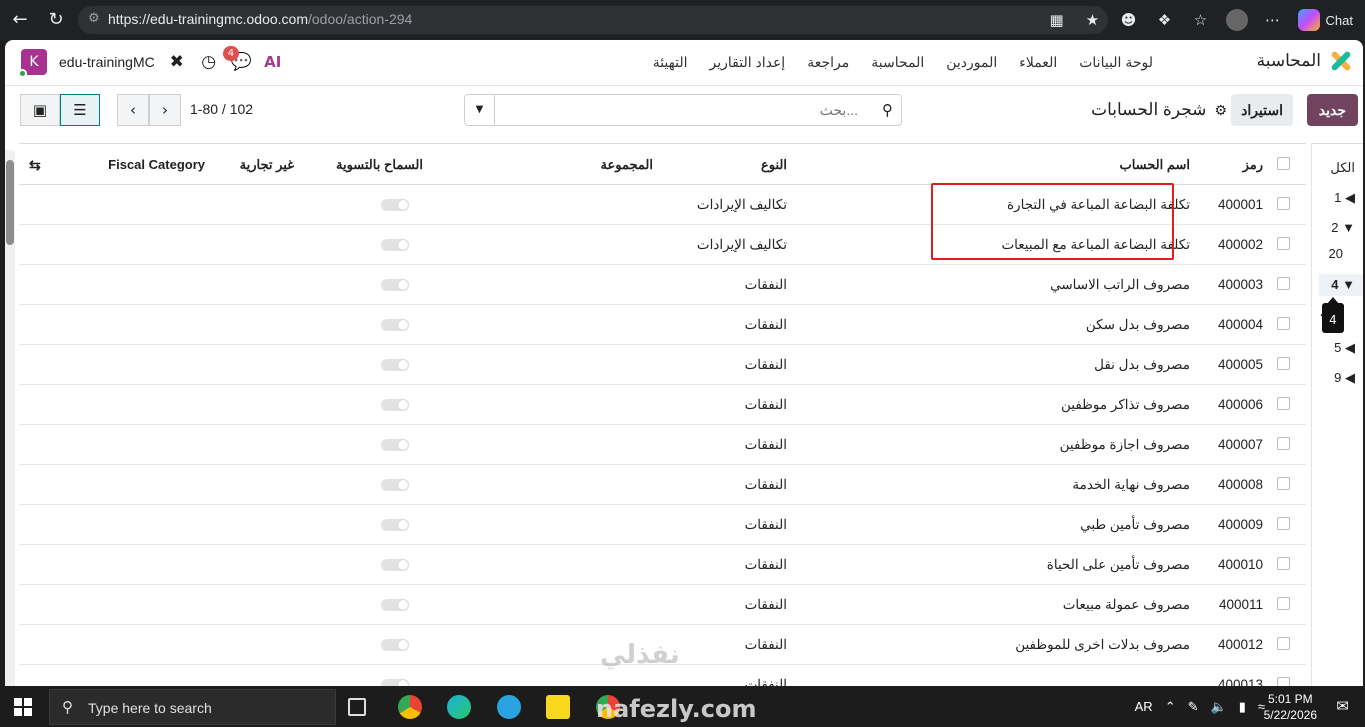 This screenshot has width=1365, height=727. Describe the element at coordinates (509, 707) in the screenshot. I see `telegram-icon` at that location.